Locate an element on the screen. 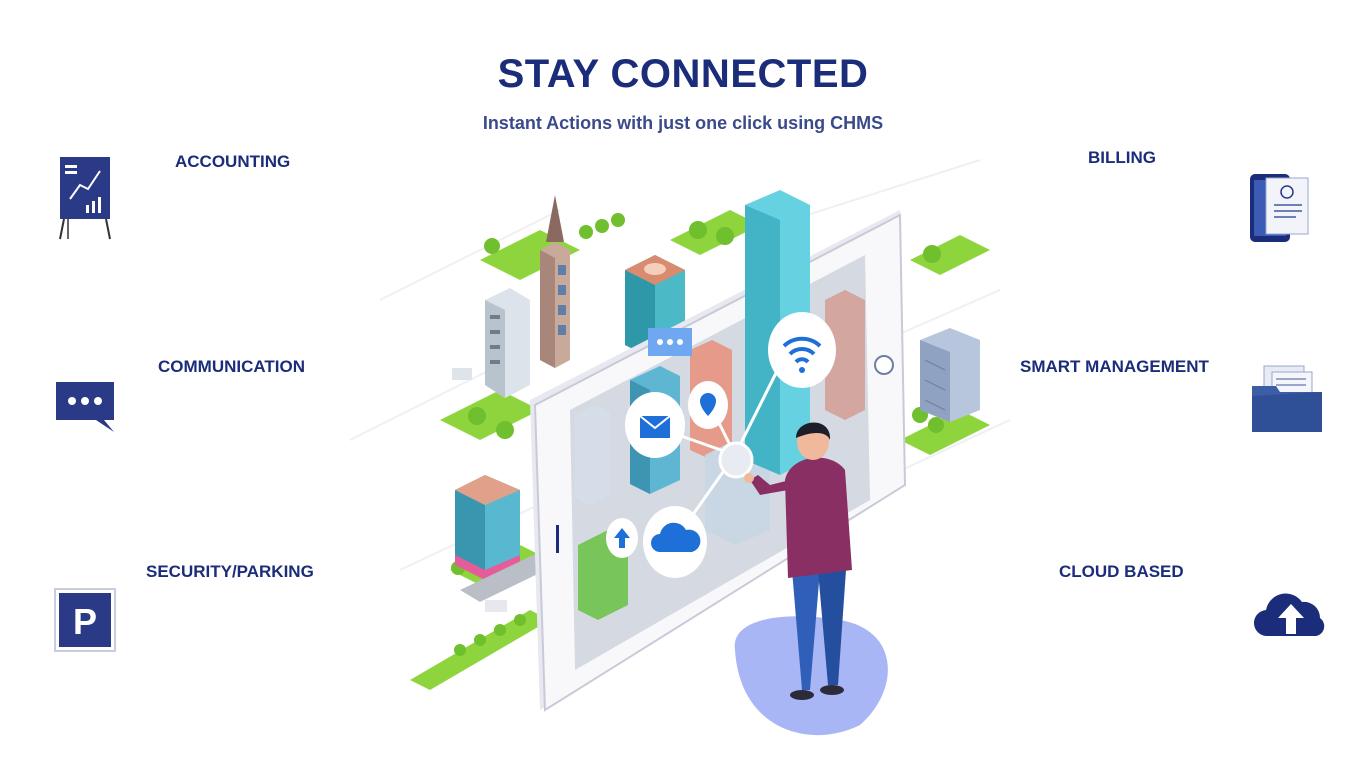  target-badge is located at coordinates (736, 460).